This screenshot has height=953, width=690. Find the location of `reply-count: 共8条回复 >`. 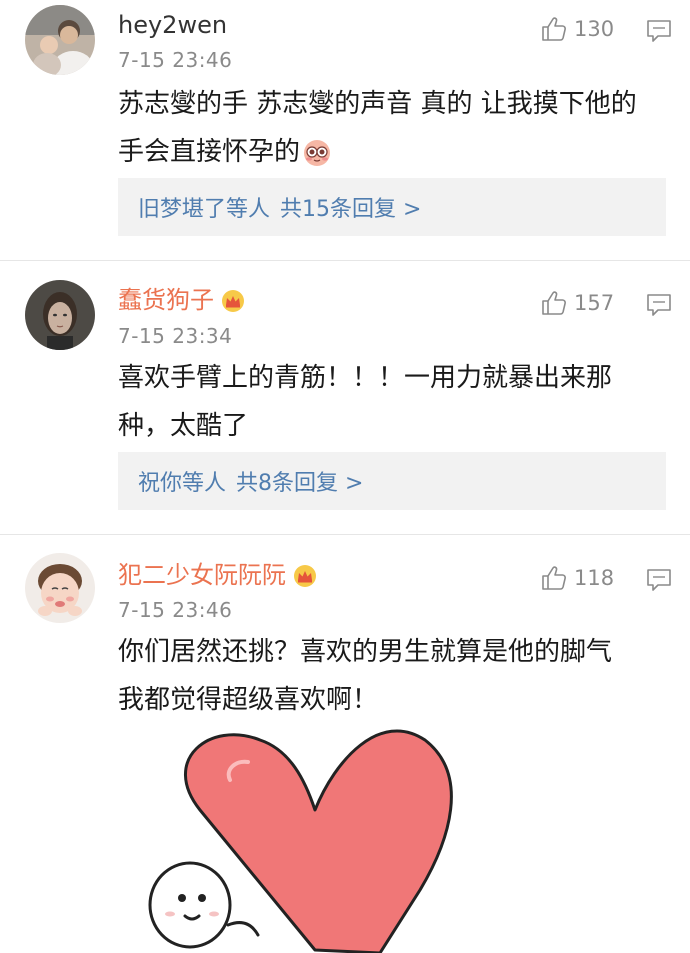

reply-count: 共8条回复 > is located at coordinates (300, 483).